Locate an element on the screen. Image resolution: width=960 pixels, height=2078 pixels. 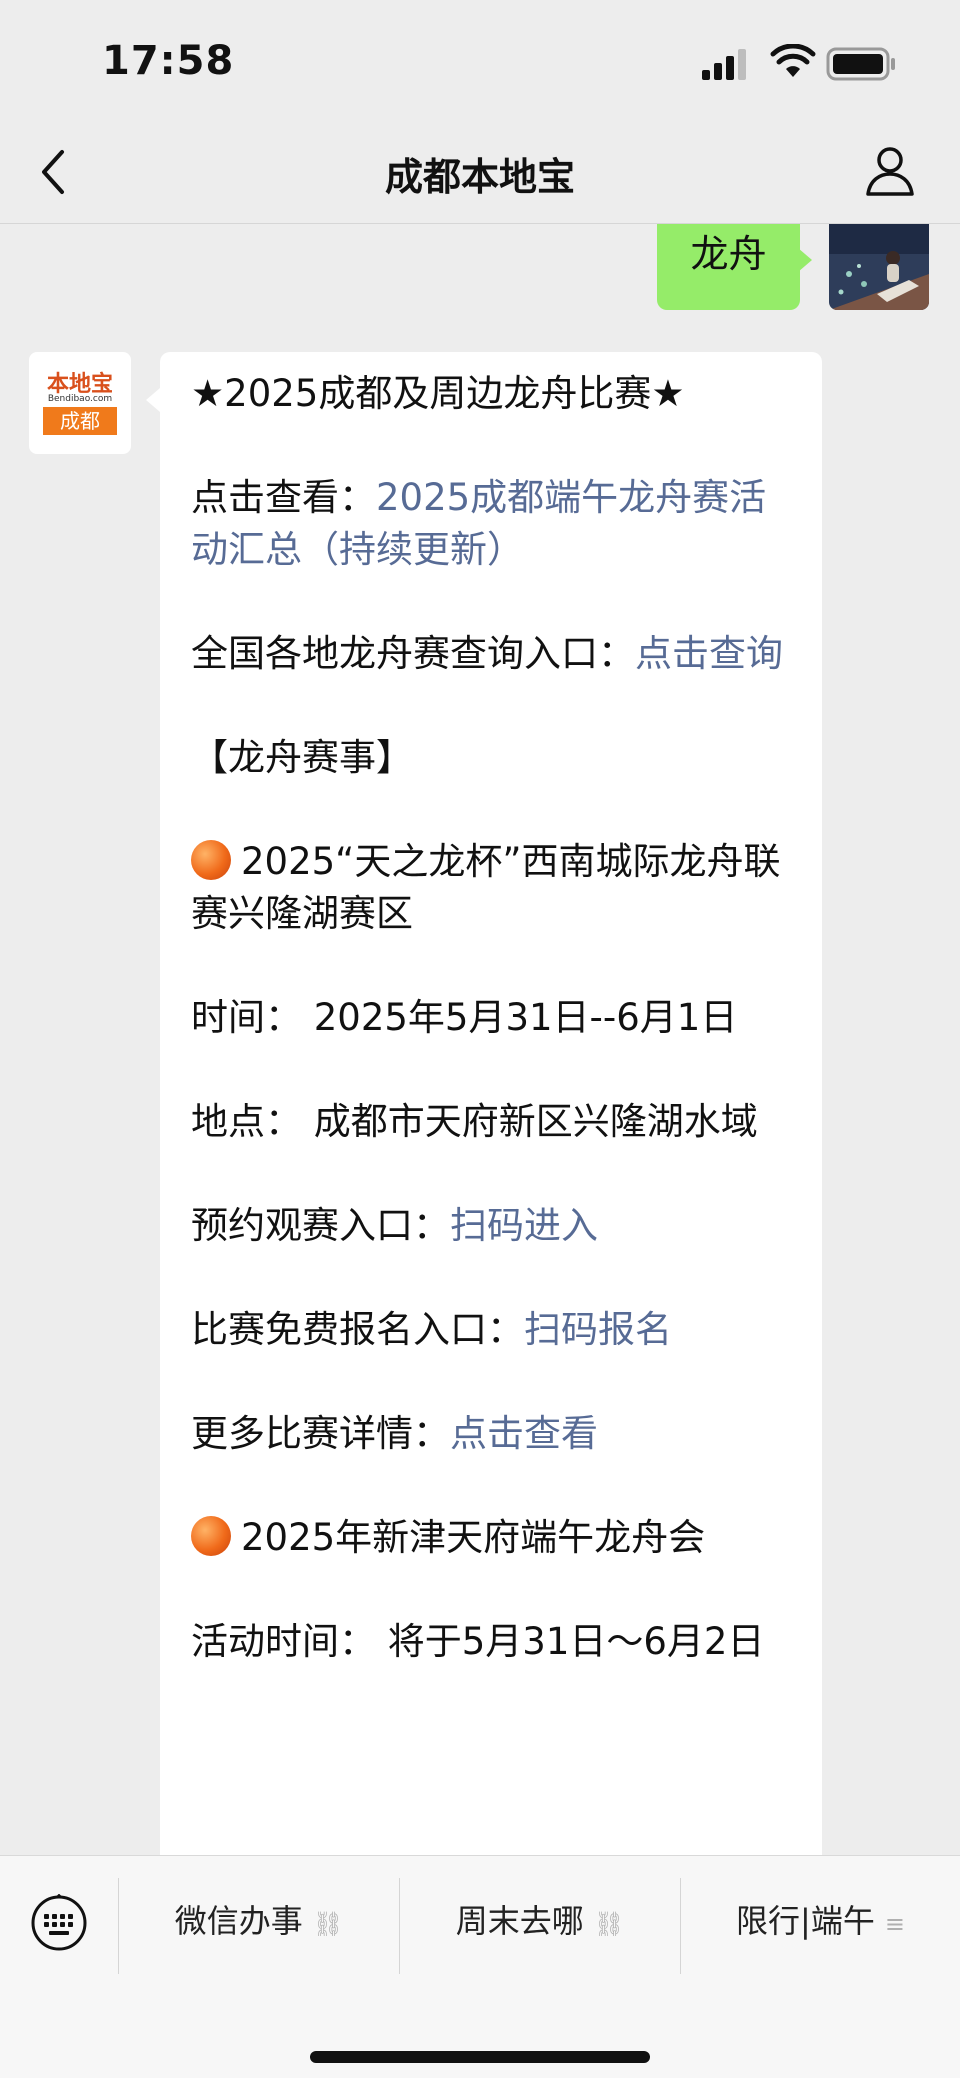
official-account-avatar: 本地宝 Bendibao.com 成都 is located at coordinates (80, 403).